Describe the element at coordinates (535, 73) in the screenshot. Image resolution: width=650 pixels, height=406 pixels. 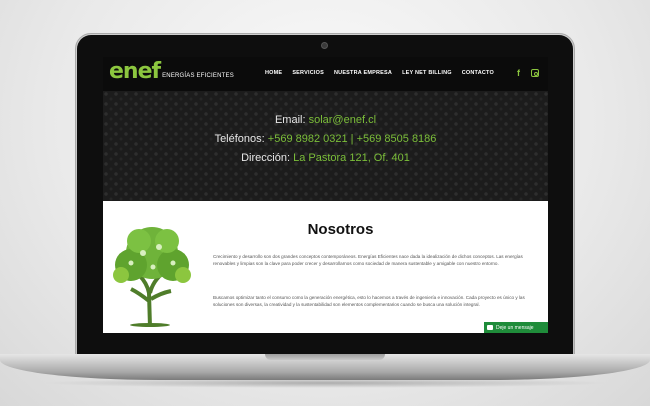
I see `instagram-icon` at that location.